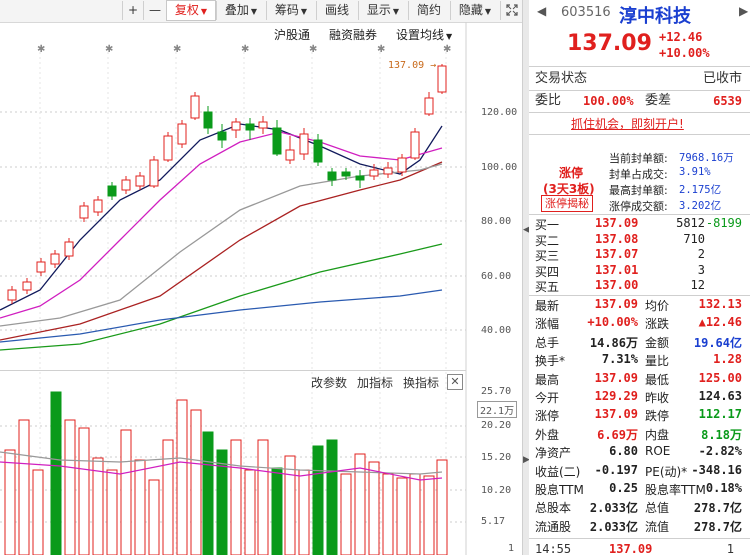  I want to click on jiazhibiao-button: 加指标, so click(375, 382).